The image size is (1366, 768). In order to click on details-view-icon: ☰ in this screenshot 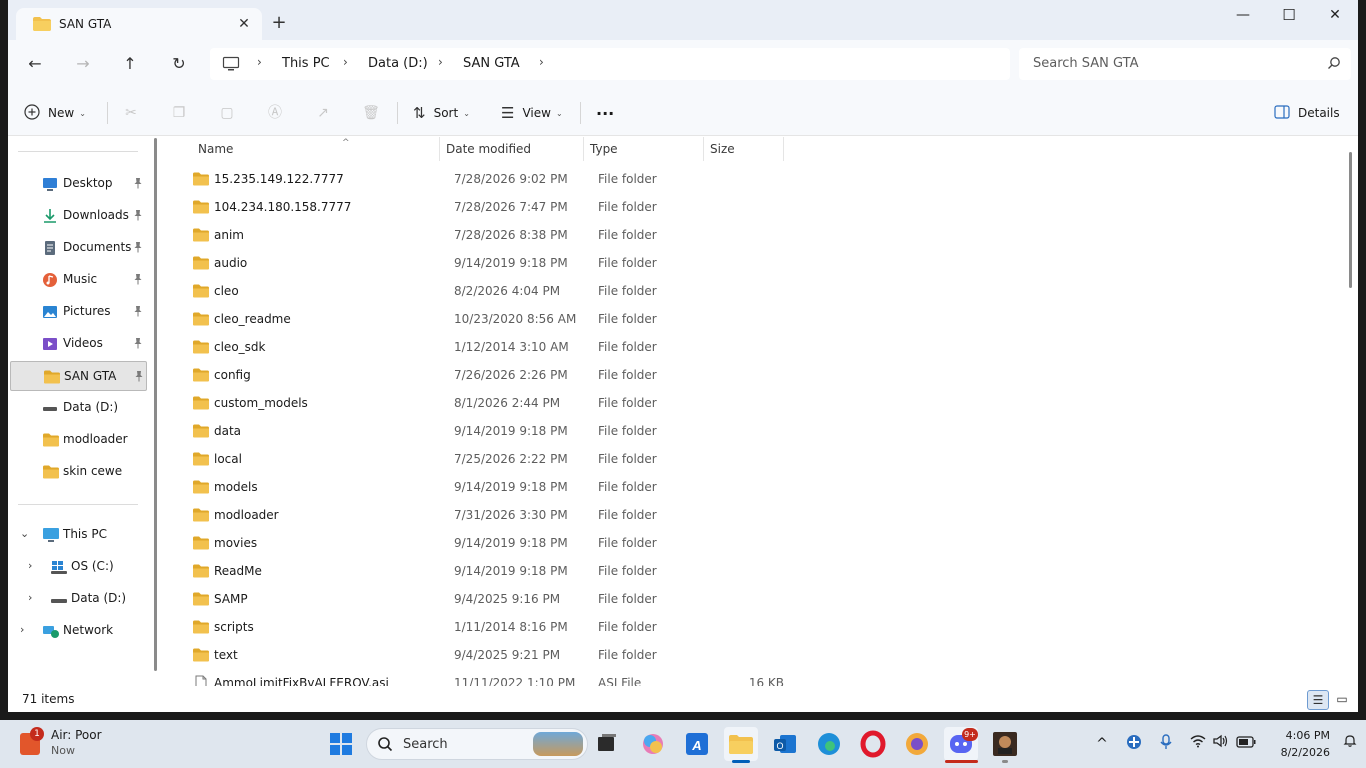, I will do `click(1318, 700)`.